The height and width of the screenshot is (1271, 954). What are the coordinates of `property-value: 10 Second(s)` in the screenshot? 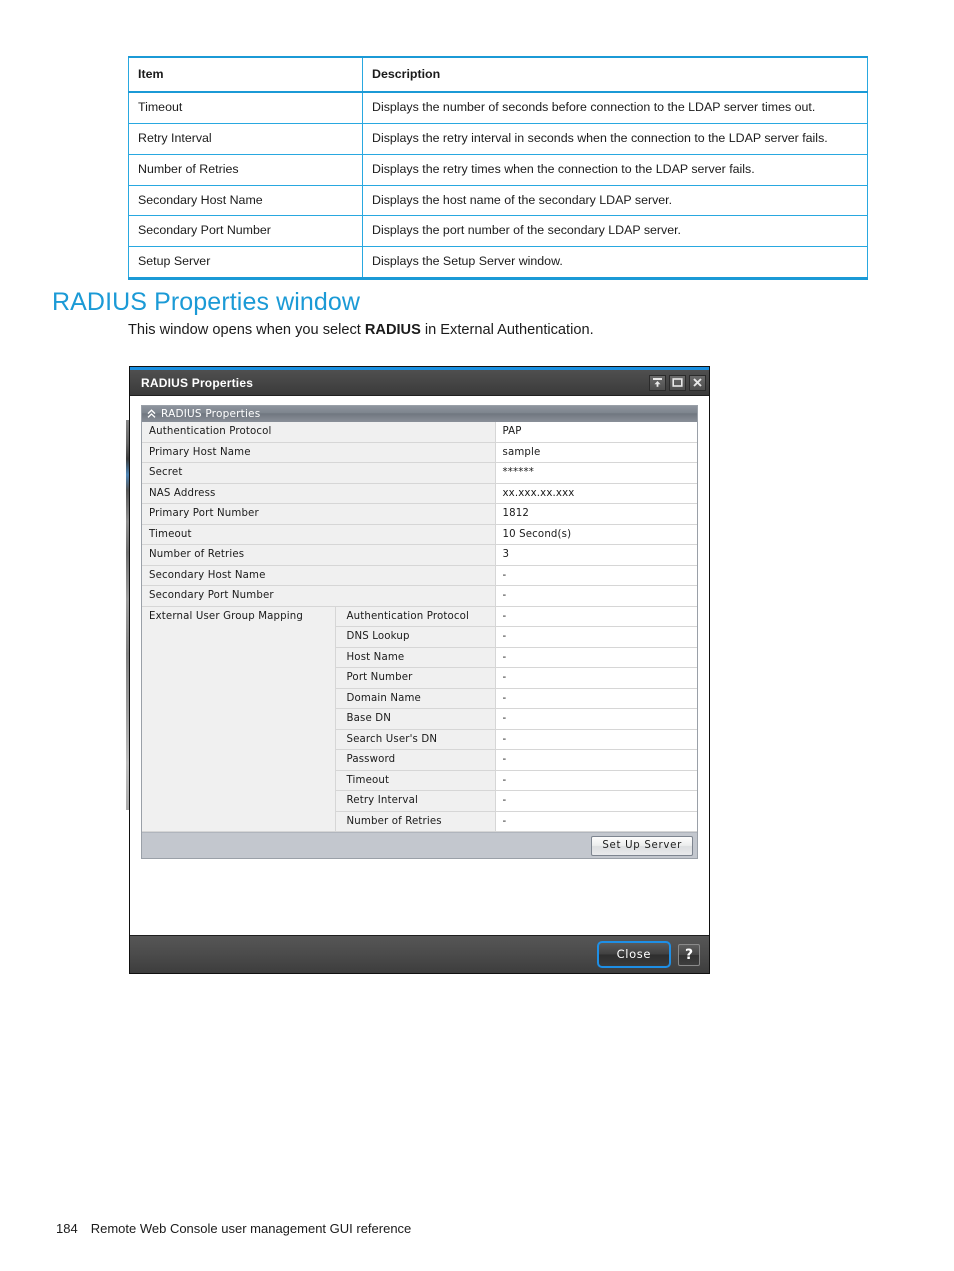 It's located at (596, 534).